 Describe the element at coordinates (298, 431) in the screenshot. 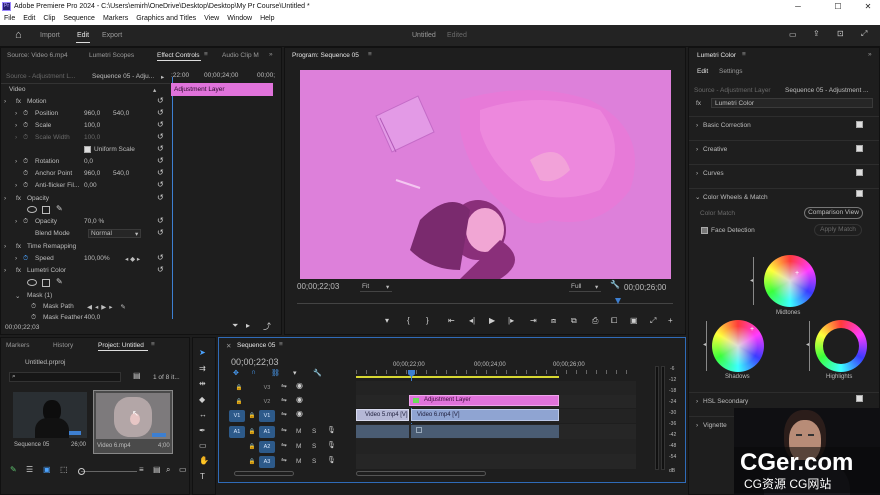

I see `mute-button: M` at that location.